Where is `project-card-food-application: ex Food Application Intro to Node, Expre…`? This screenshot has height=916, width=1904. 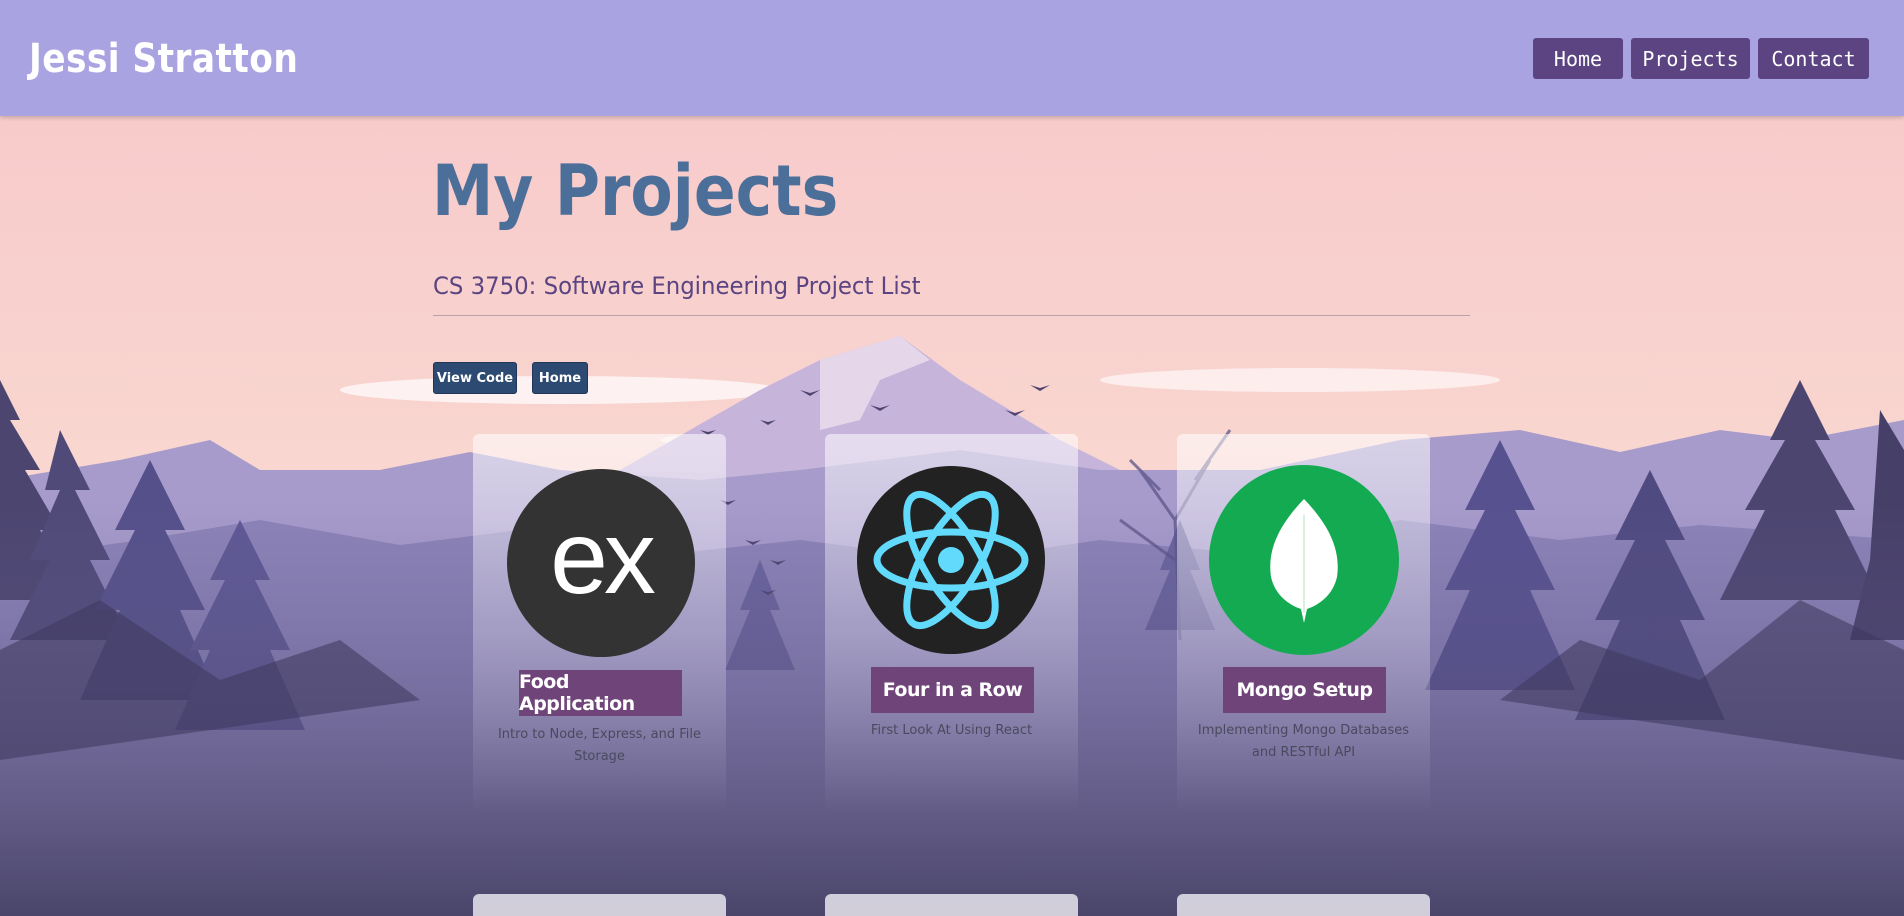
project-card-food-application: ex Food Application Intro to Node, Expre… is located at coordinates (599, 624).